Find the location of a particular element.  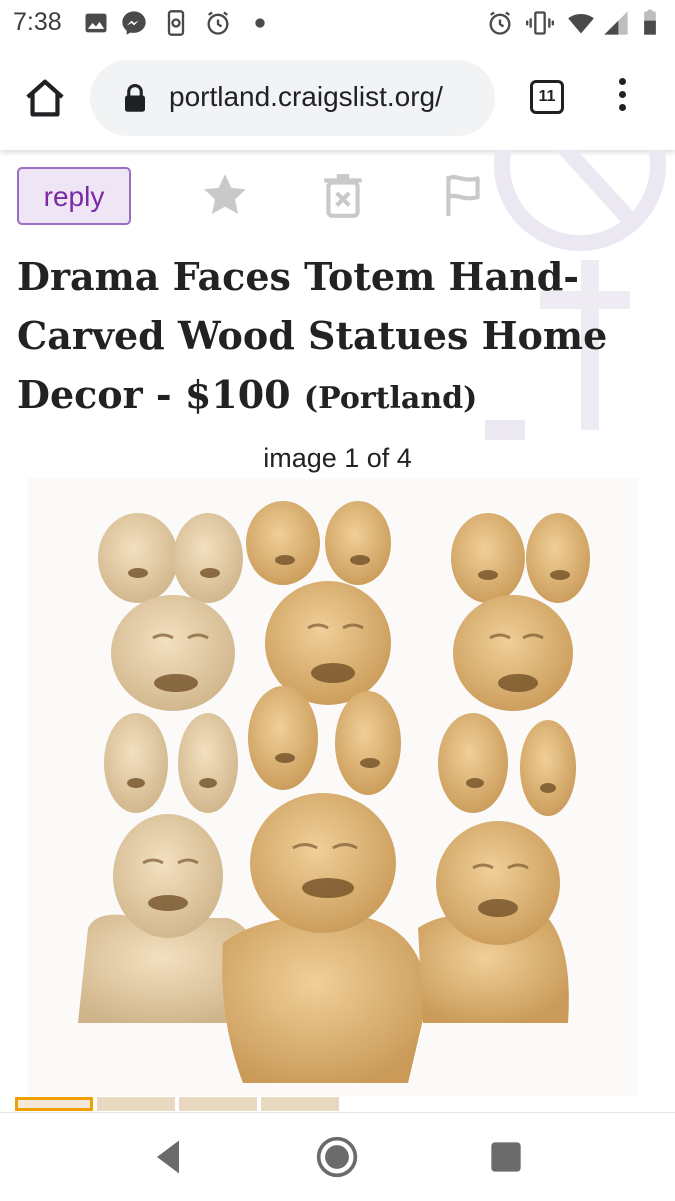

status-bar: 7:38 is located at coordinates (337, 23).